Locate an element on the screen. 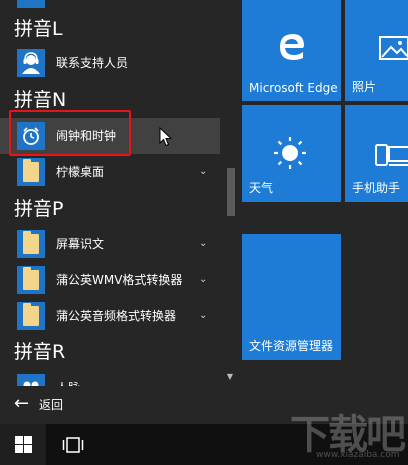 Image resolution: width=408 pixels, height=465 pixels. app-item-label: 联系支持人员 is located at coordinates (92, 63).